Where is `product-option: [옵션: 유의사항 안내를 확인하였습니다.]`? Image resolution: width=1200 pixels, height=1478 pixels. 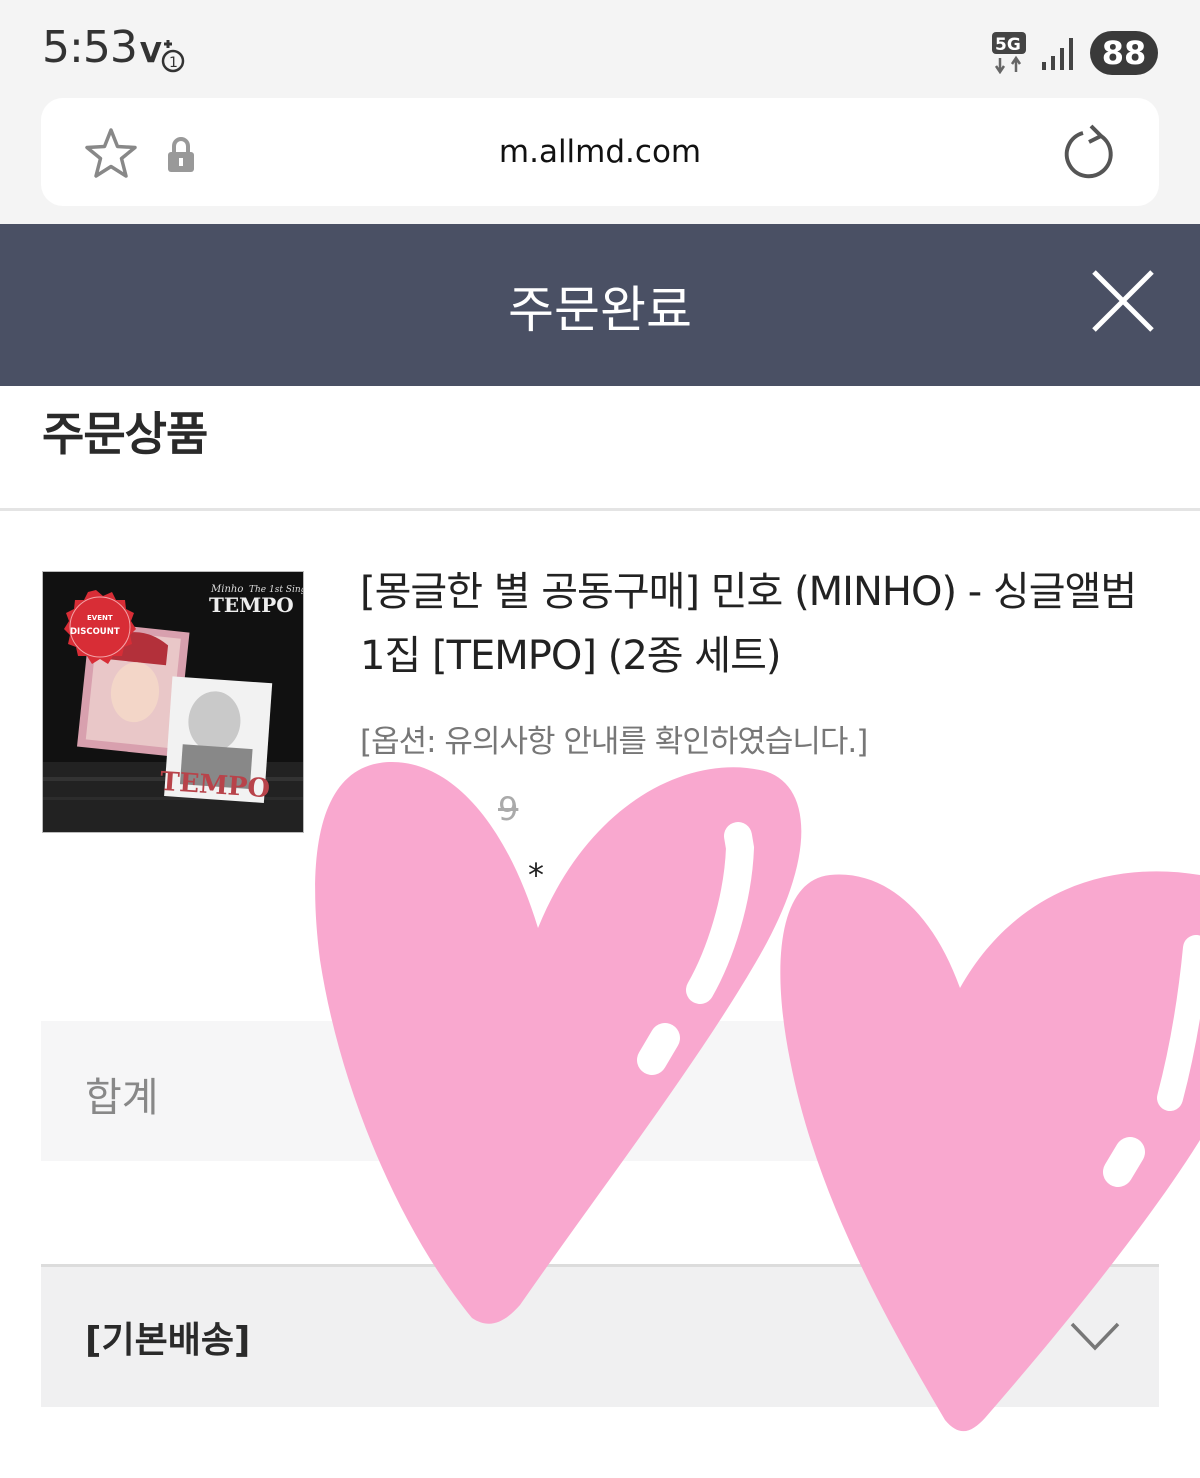 product-option: [옵션: 유의사항 안내를 확인하였습니다.] is located at coordinates (614, 742).